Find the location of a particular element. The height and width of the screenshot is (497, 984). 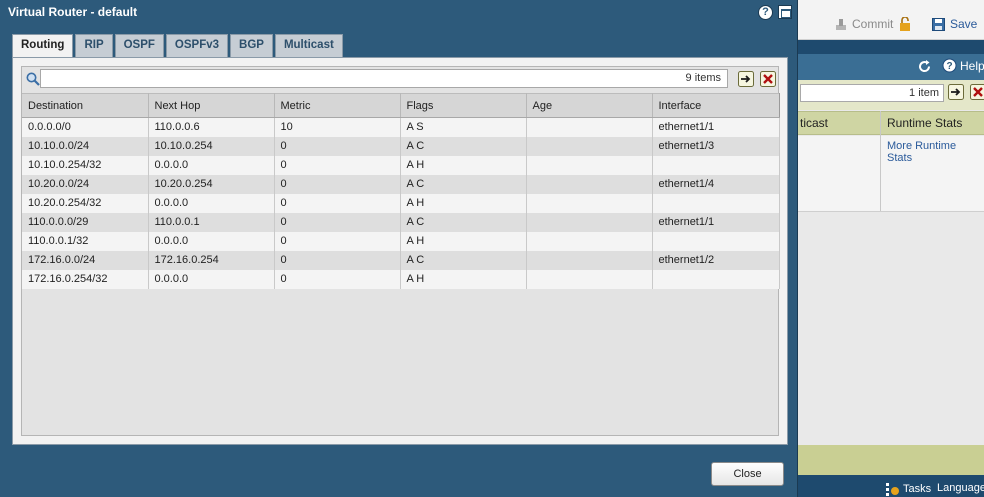

tab-bgp: BGP is located at coordinates (251, 45).